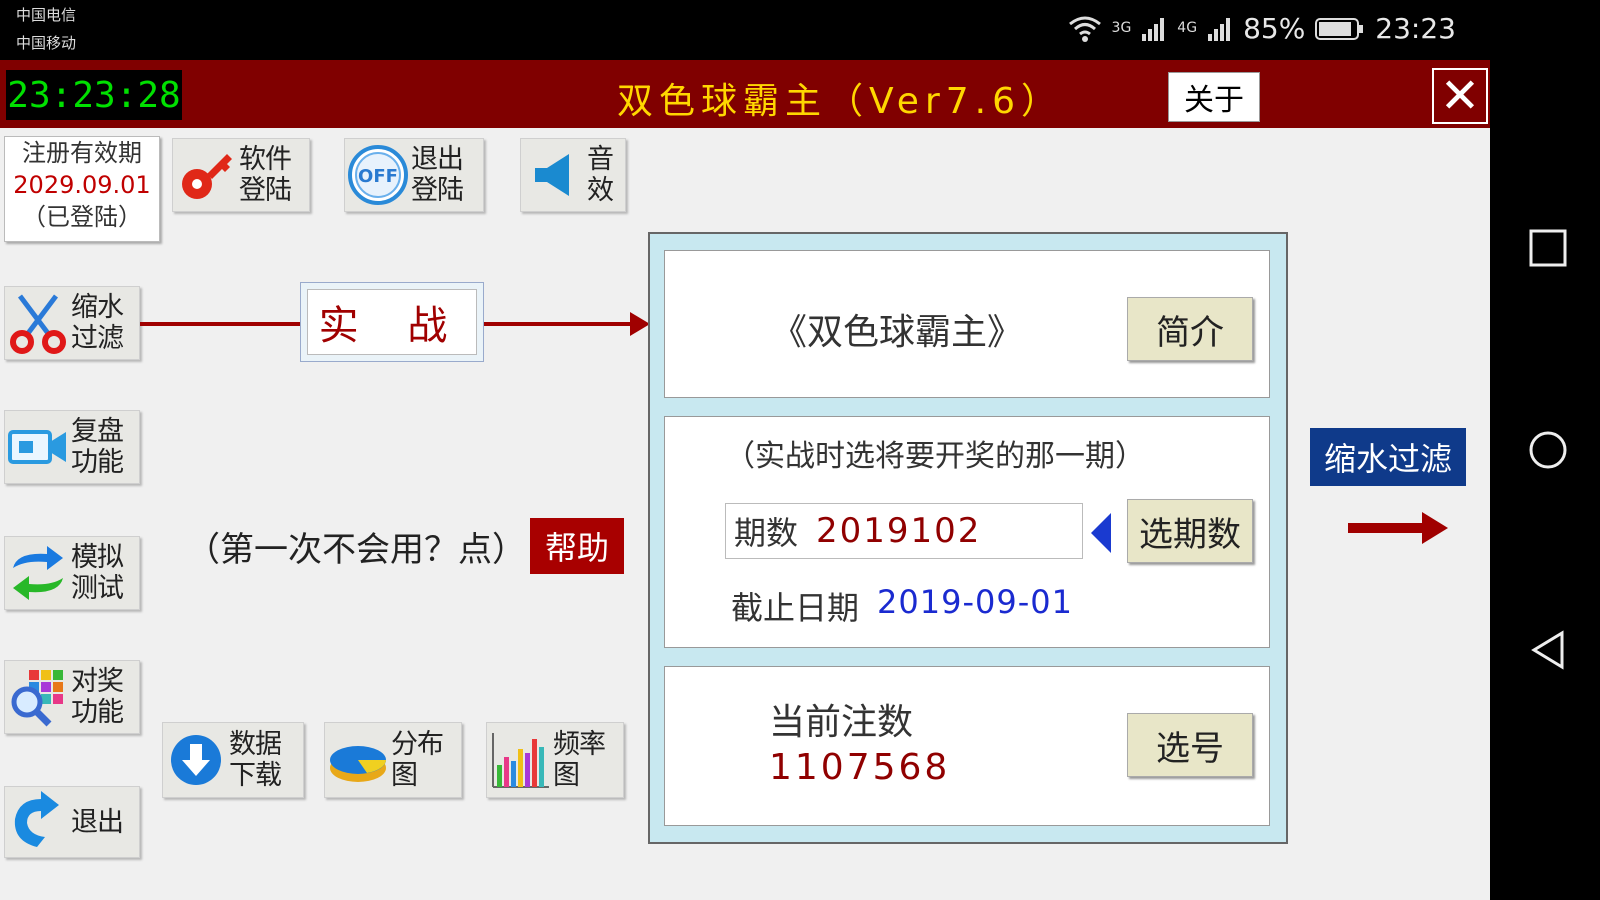 Image resolution: width=1600 pixels, height=900 pixels. I want to click on signal-4g-label: 4G, so click(1187, 28).